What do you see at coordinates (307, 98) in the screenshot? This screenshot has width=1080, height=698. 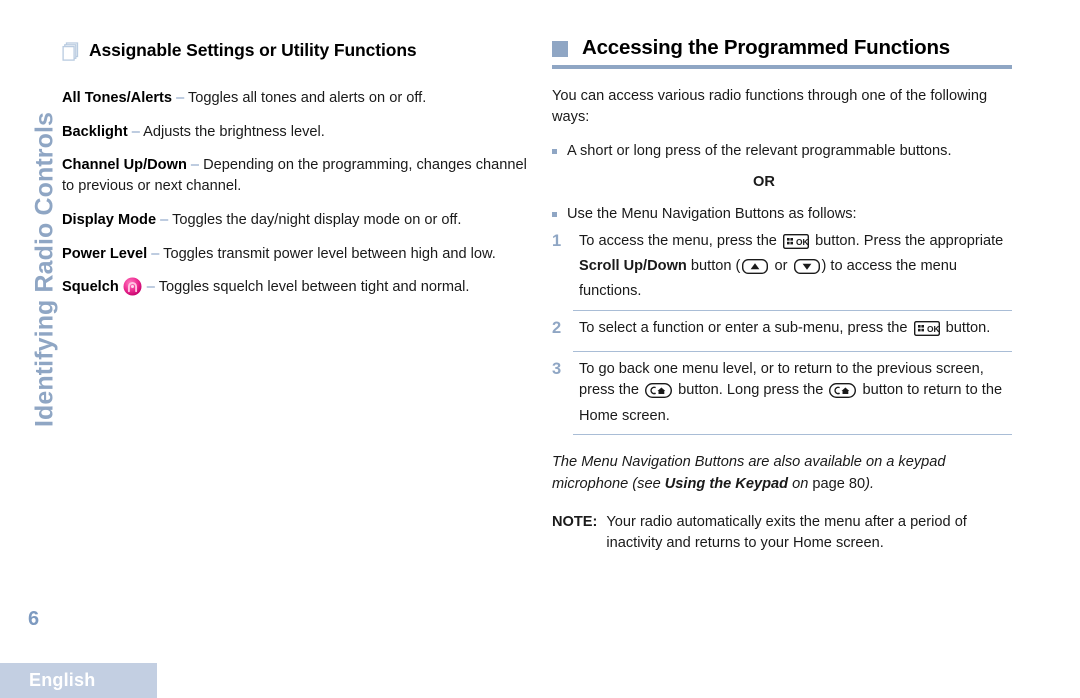 I see `entry-description: Toggles all tones and alerts on or off.` at bounding box center [307, 98].